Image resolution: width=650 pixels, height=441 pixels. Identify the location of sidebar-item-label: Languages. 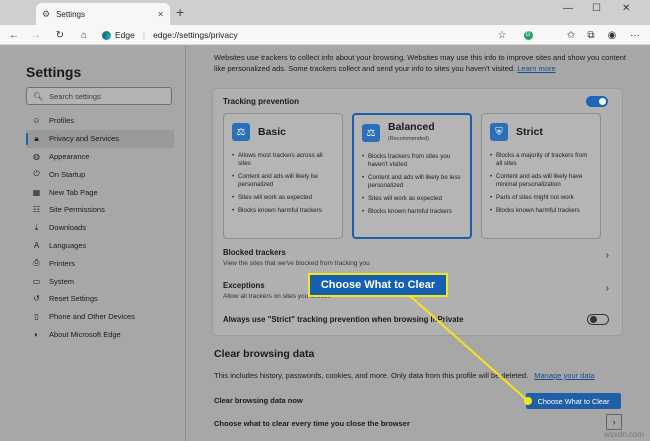
(68, 245).